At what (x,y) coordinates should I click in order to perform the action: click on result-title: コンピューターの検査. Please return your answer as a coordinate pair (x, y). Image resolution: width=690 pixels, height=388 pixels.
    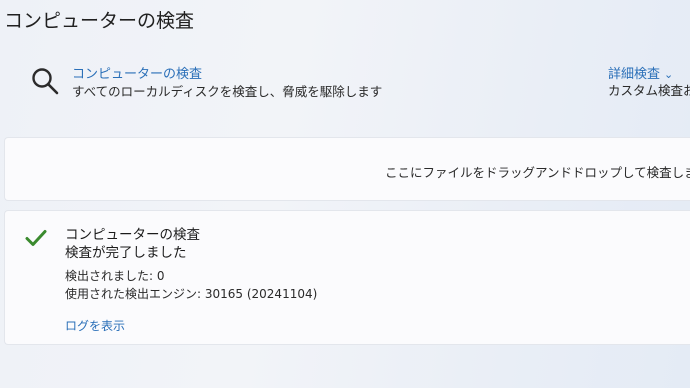
    Looking at the image, I should click on (132, 235).